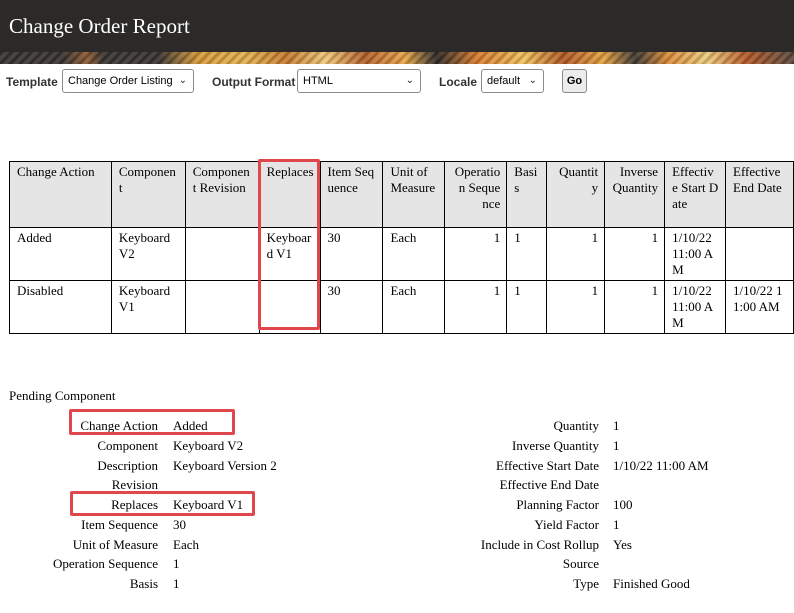  Describe the element at coordinates (152, 422) in the screenshot. I see `change-action-highlight` at that location.